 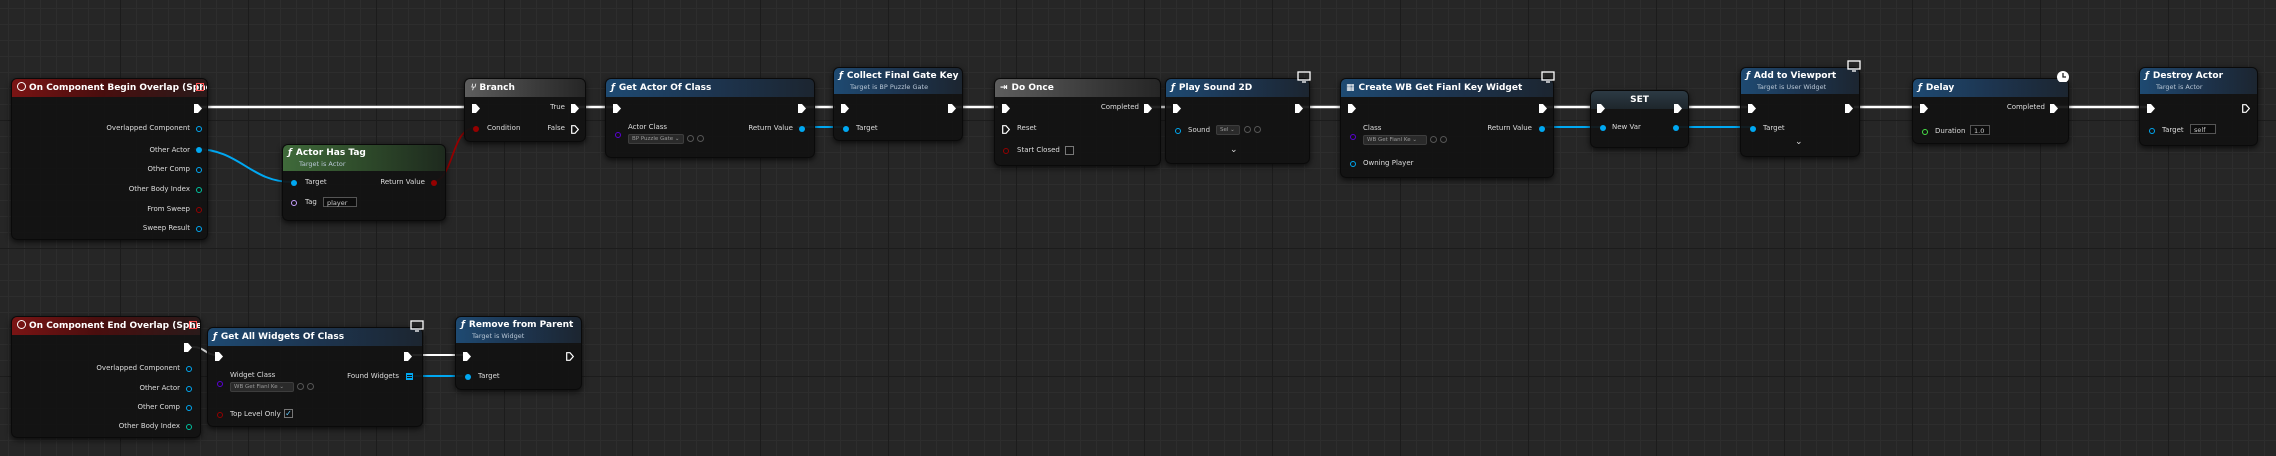 I want to click on actor-class-dropdown: BP Puzzle Gate ⌄, so click(x=656, y=139).